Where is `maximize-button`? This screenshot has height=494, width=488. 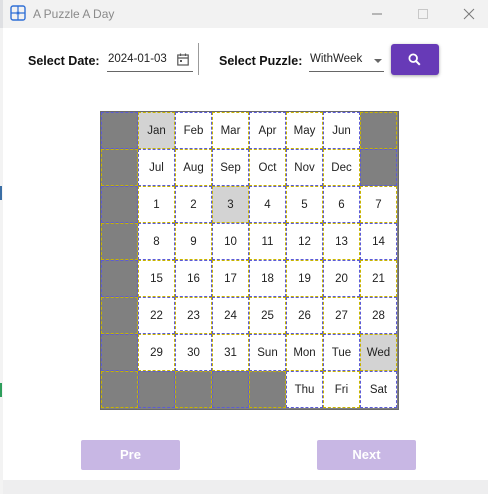 maximize-button is located at coordinates (423, 14).